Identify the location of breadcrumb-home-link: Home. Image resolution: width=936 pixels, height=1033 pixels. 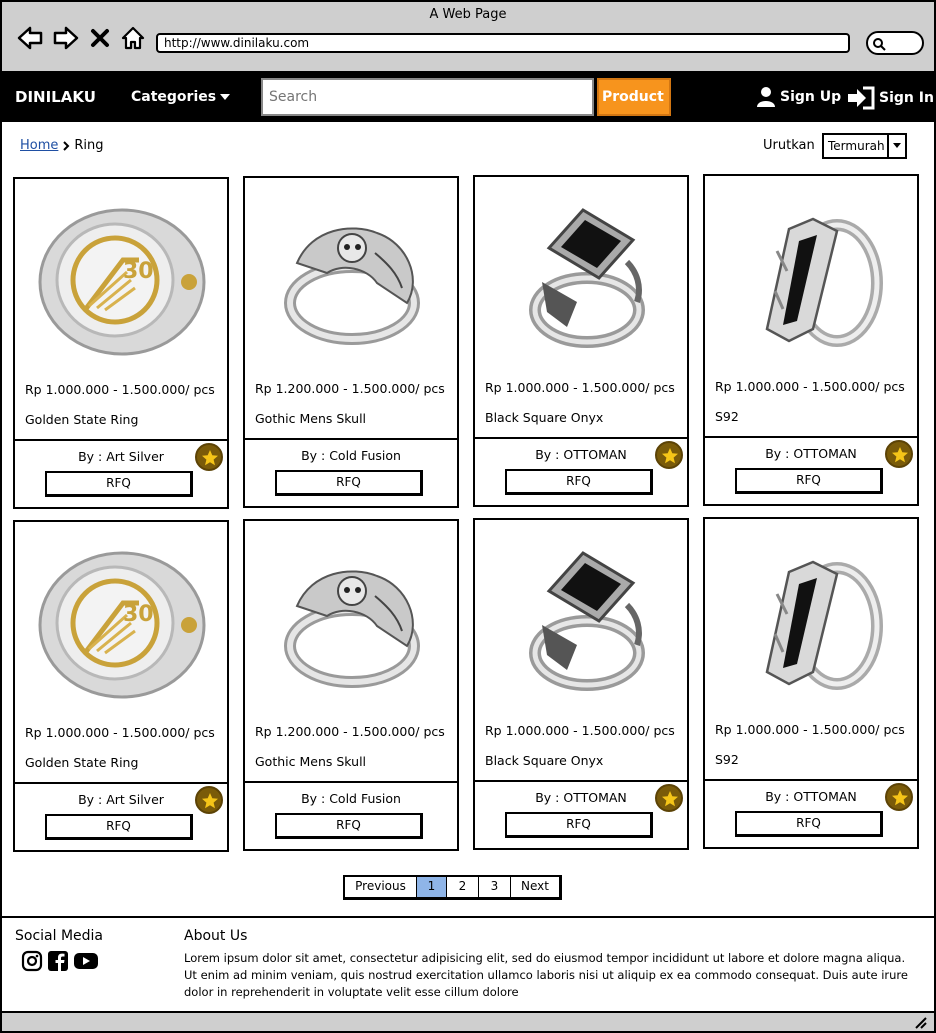
(39, 145).